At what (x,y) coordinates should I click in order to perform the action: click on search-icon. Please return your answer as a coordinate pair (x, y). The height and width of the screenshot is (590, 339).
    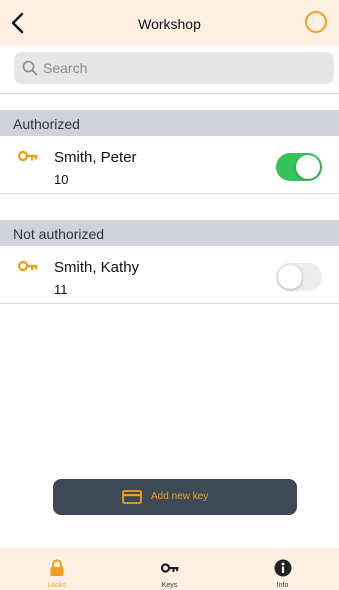
    Looking at the image, I should click on (30, 68).